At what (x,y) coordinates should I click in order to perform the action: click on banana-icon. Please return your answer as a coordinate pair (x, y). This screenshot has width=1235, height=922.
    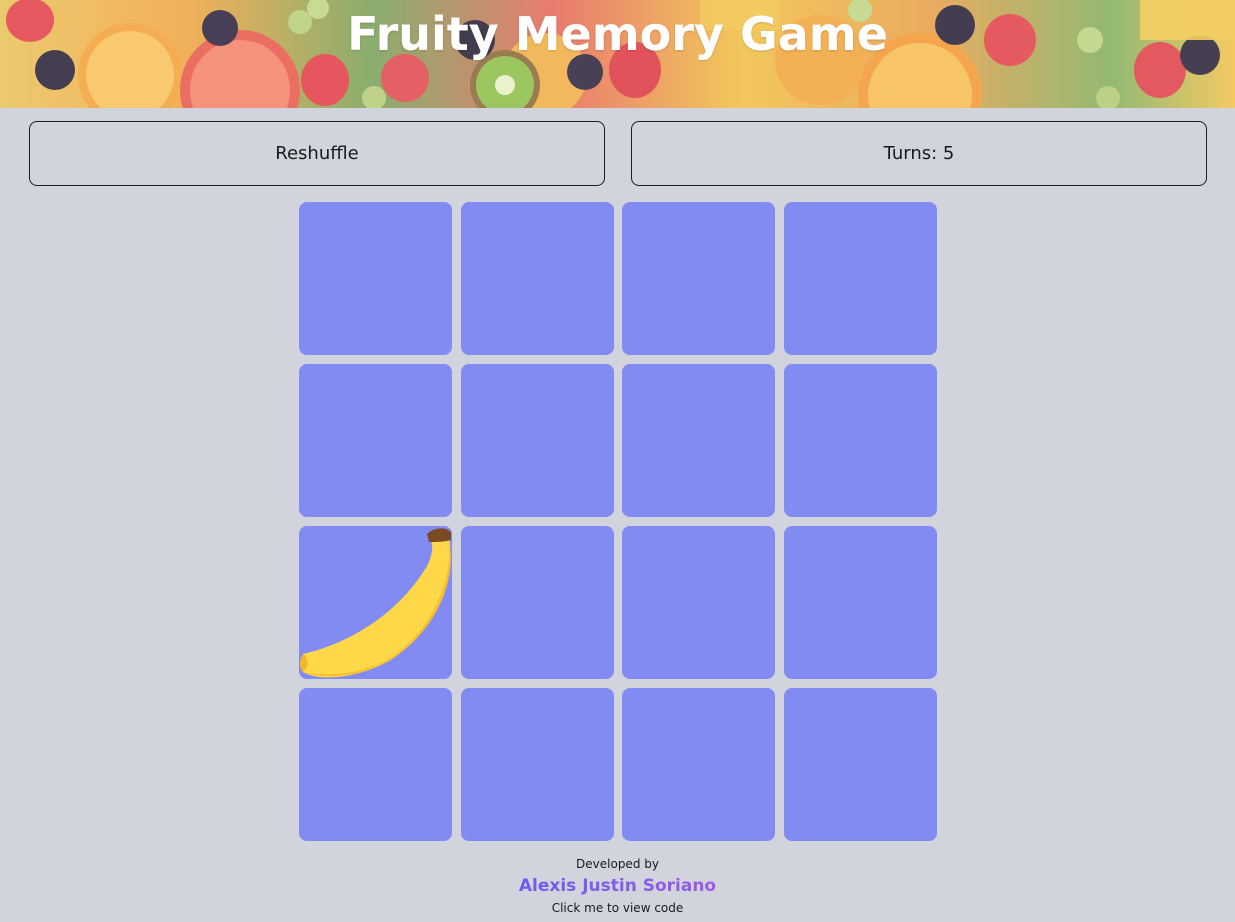
    Looking at the image, I should click on (375, 603).